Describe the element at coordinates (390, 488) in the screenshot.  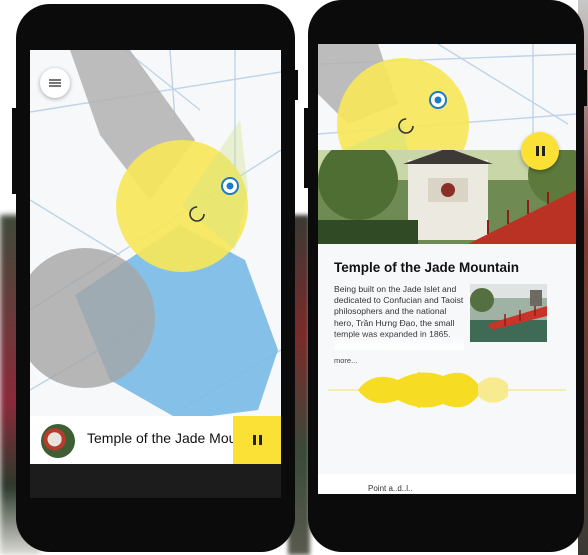
I see `footer-text: Point a..d..l..` at that location.